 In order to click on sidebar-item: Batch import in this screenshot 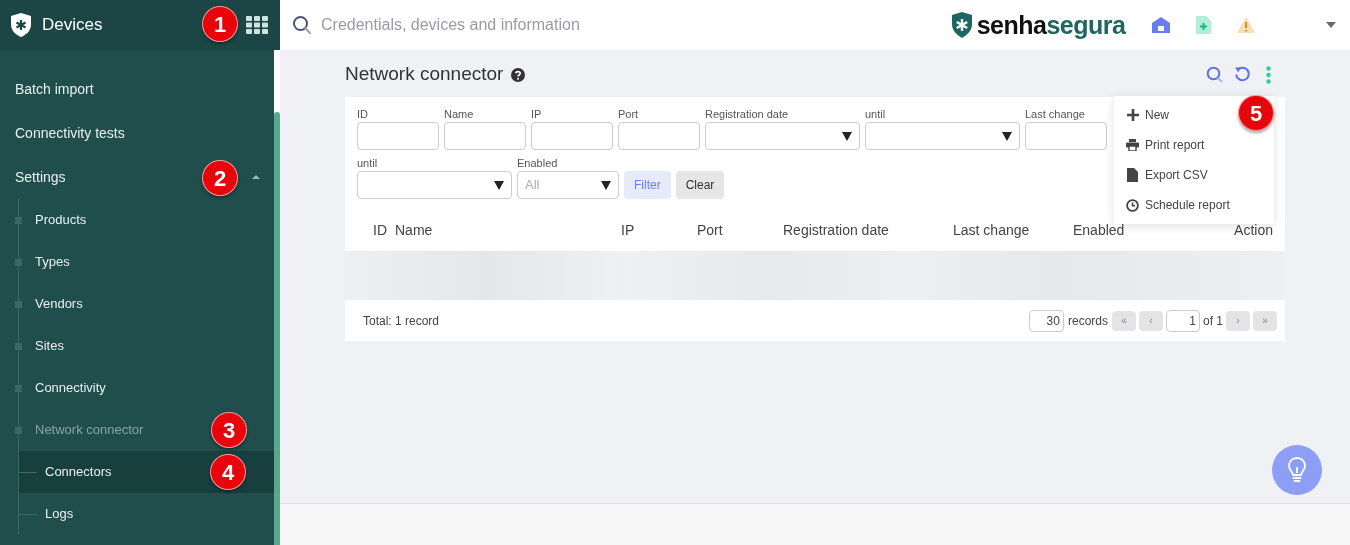, I will do `click(137, 89)`.